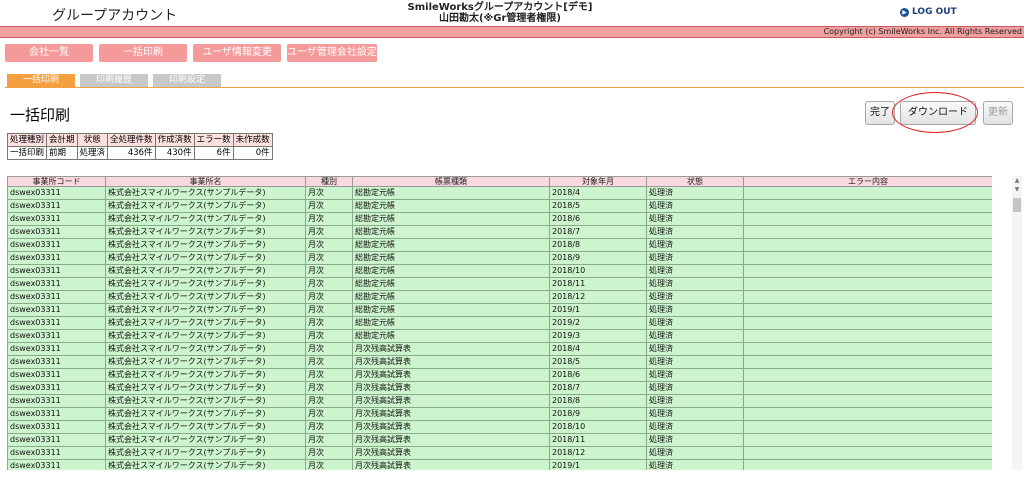 The width and height of the screenshot is (1024, 494). What do you see at coordinates (499, 18) in the screenshot?
I see `user-name: 山田勘太(※Gr管理者権限)` at bounding box center [499, 18].